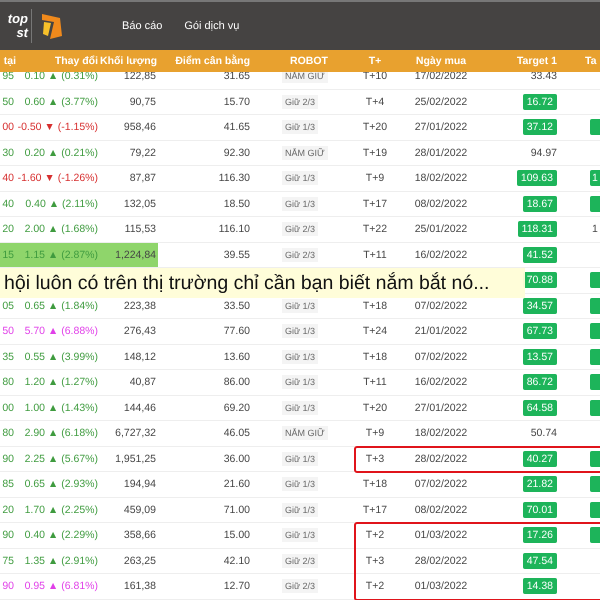  What do you see at coordinates (129, 61) in the screenshot?
I see `column-header: Khối lượng` at bounding box center [129, 61].